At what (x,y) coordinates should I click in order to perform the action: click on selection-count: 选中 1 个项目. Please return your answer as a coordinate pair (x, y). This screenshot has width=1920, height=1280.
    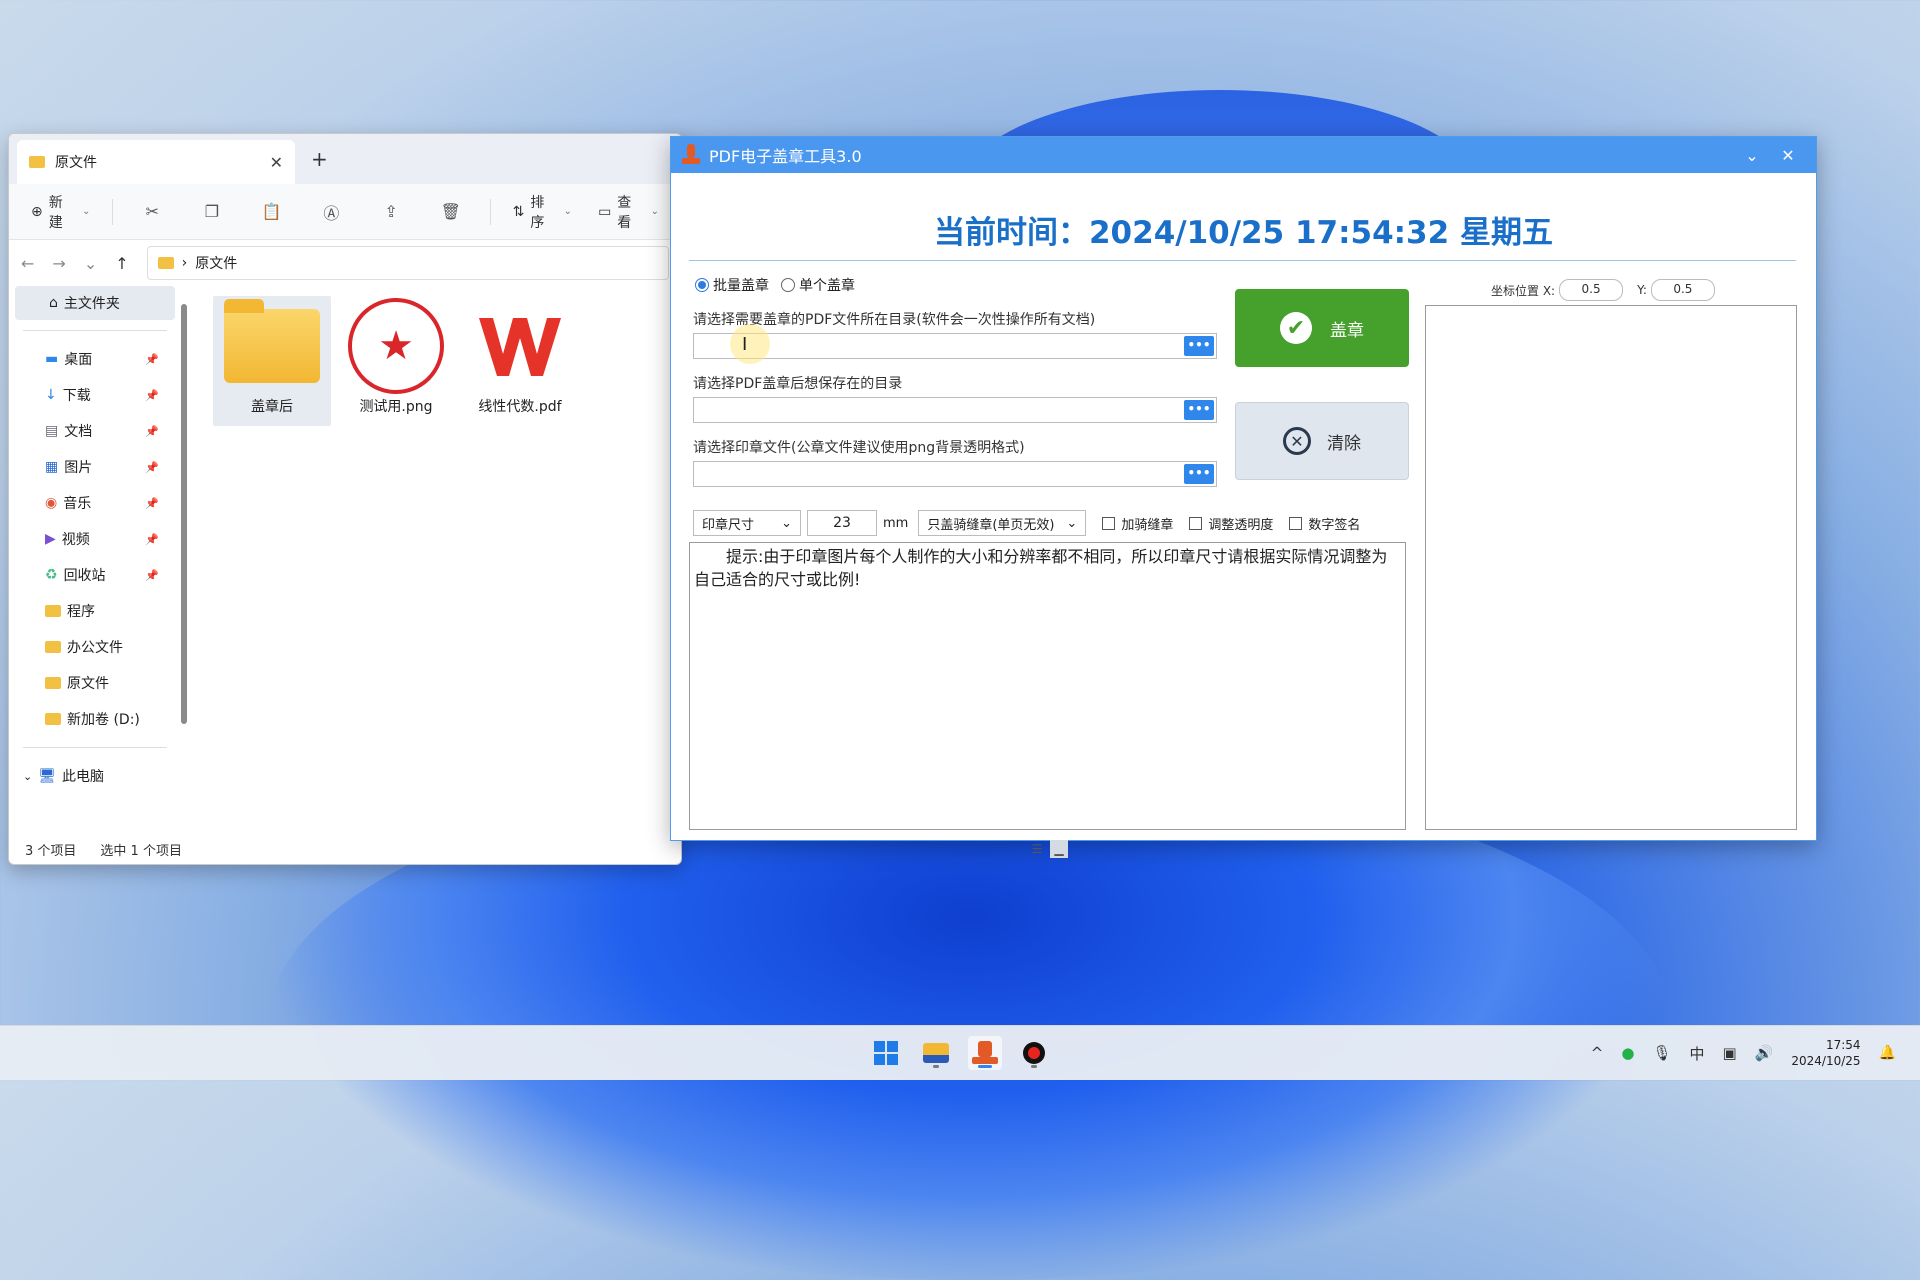
    Looking at the image, I should click on (141, 851).